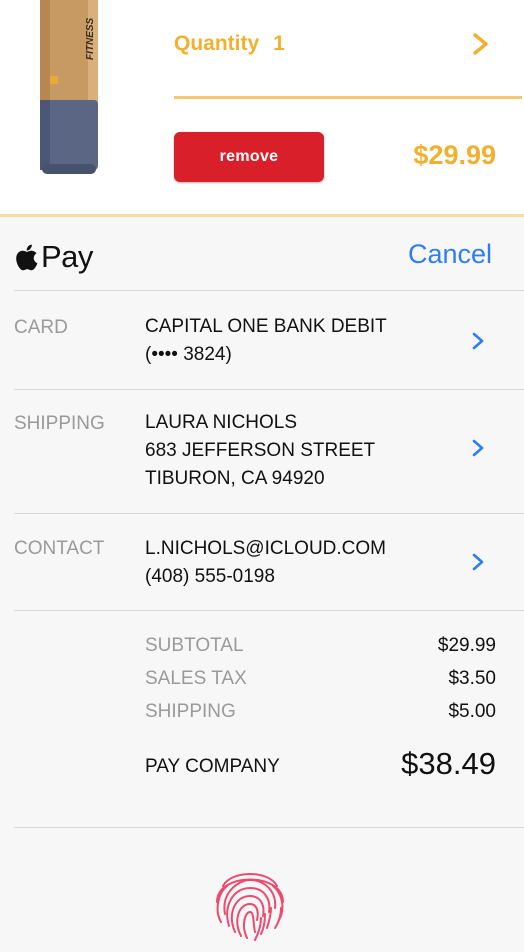 Image resolution: width=524 pixels, height=952 pixels. What do you see at coordinates (454, 155) in the screenshot?
I see `product-price: $29.99` at bounding box center [454, 155].